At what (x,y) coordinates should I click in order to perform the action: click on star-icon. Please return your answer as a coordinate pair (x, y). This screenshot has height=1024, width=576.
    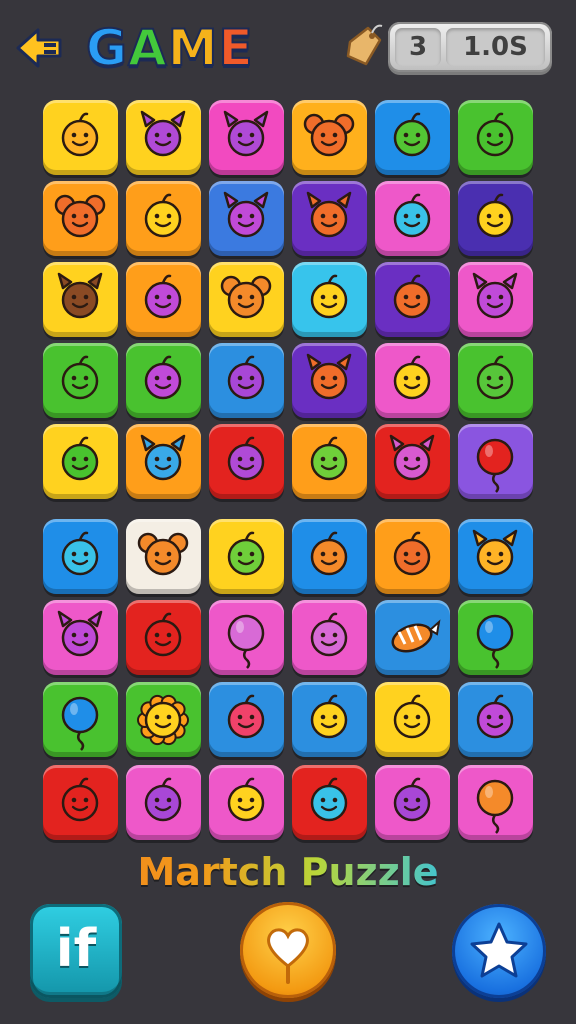
    Looking at the image, I should click on (499, 950).